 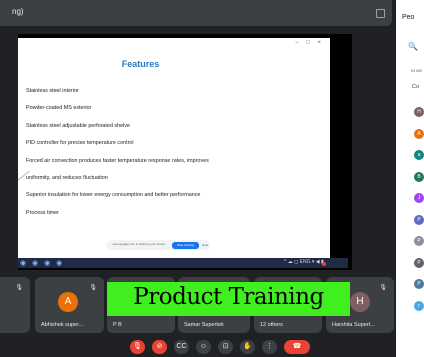 I want to click on product-training-banner: Product Training, so click(x=228, y=299).